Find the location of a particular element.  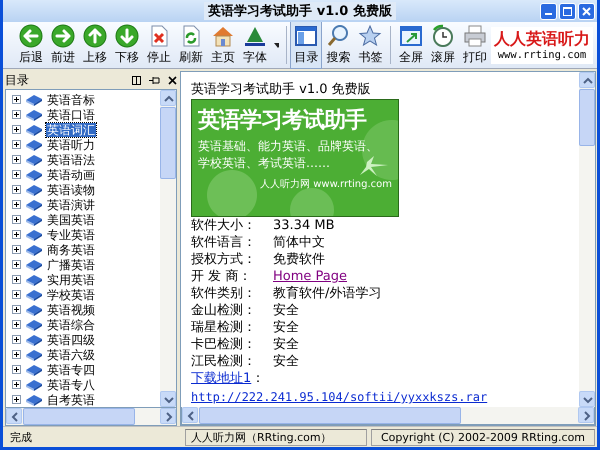

tree-item: 英语专四 is located at coordinates (71, 369).